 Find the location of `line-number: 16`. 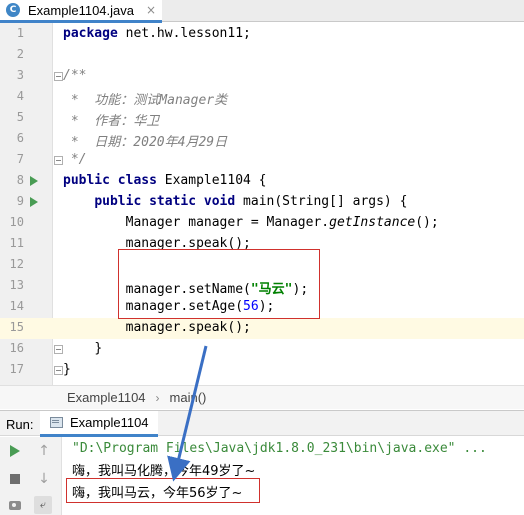

line-number: 16 is located at coordinates (16, 348).